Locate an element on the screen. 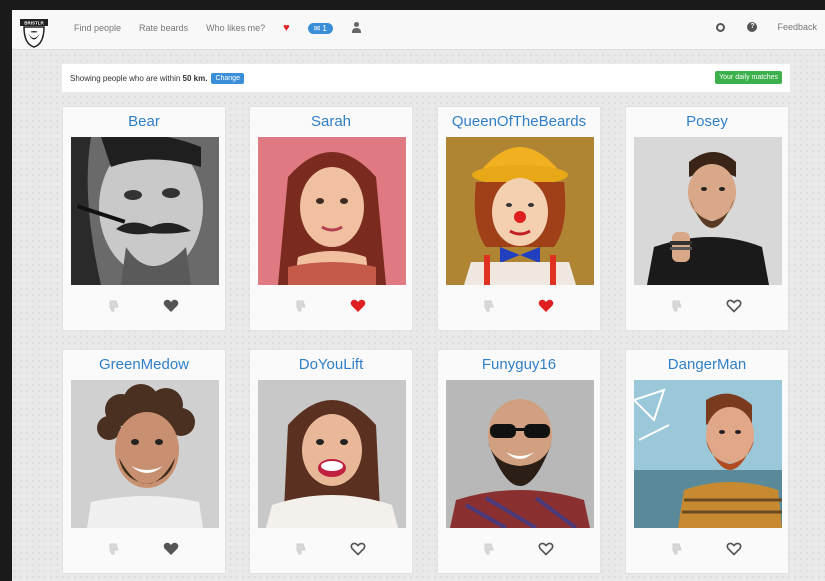 The height and width of the screenshot is (581, 825). profile-card: GreenMedow is located at coordinates (144, 461).